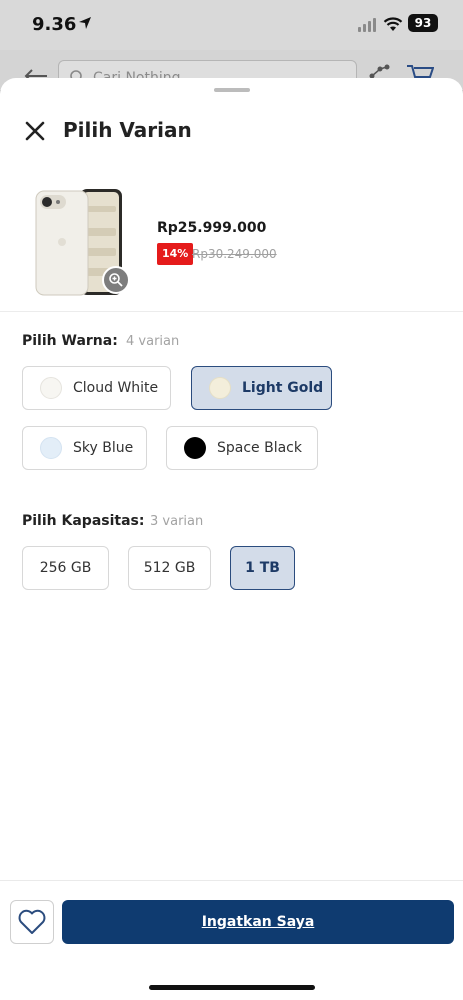 This screenshot has height=1000, width=463. What do you see at coordinates (259, 448) in the screenshot?
I see `color-option-label: Space Black` at bounding box center [259, 448].